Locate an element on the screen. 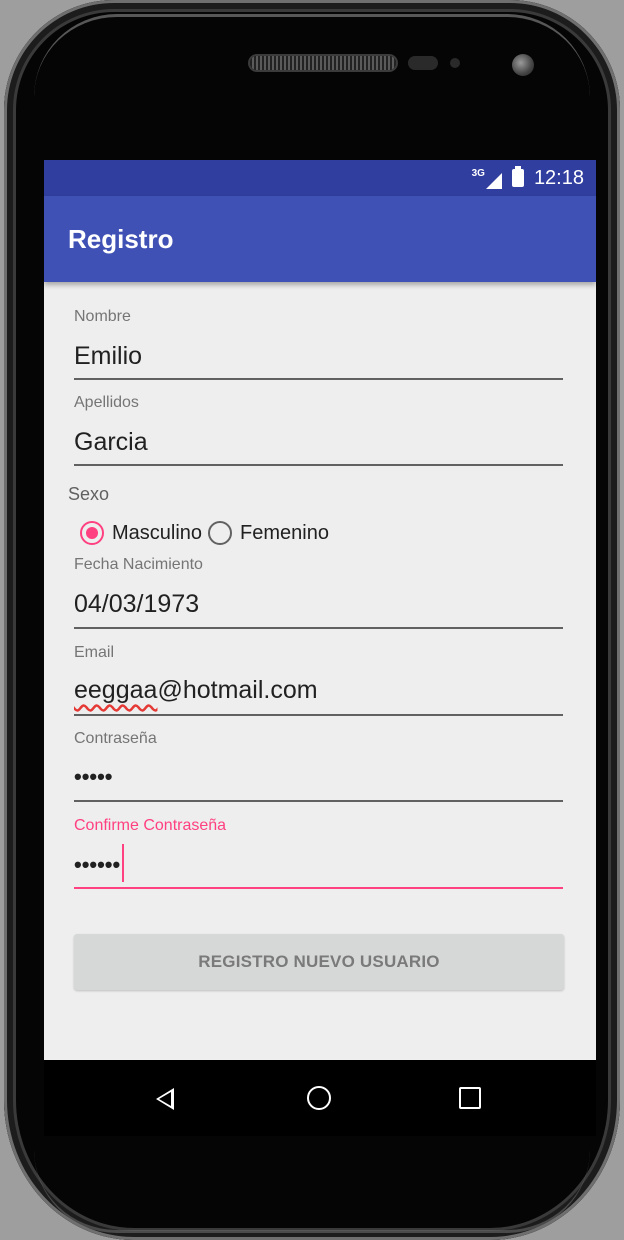 The width and height of the screenshot is (624, 1240). register-button: REGISTRO NUEVO USUARIO is located at coordinates (319, 962).